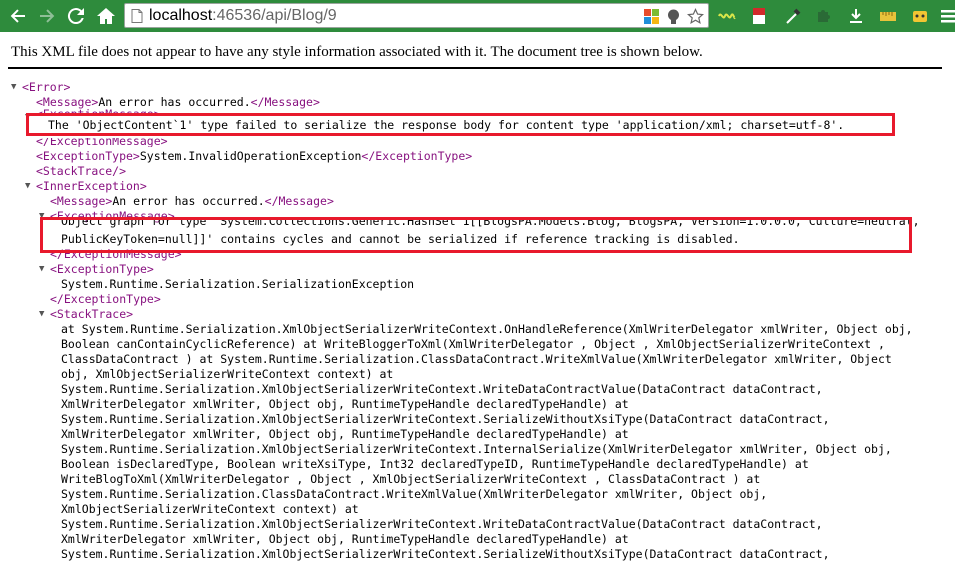 The image size is (955, 570). What do you see at coordinates (46, 87) in the screenshot?
I see `error-open-tag: <Error>` at bounding box center [46, 87].